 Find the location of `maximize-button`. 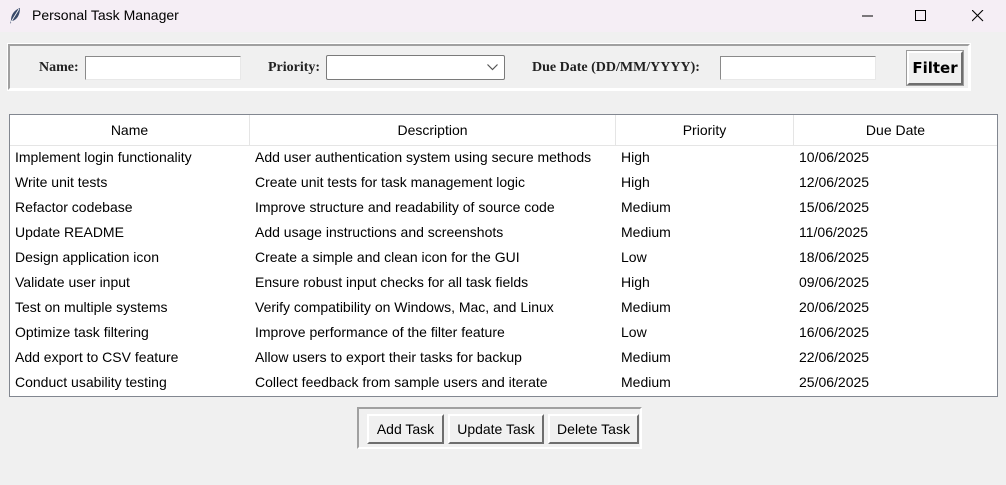

maximize-button is located at coordinates (921, 16).